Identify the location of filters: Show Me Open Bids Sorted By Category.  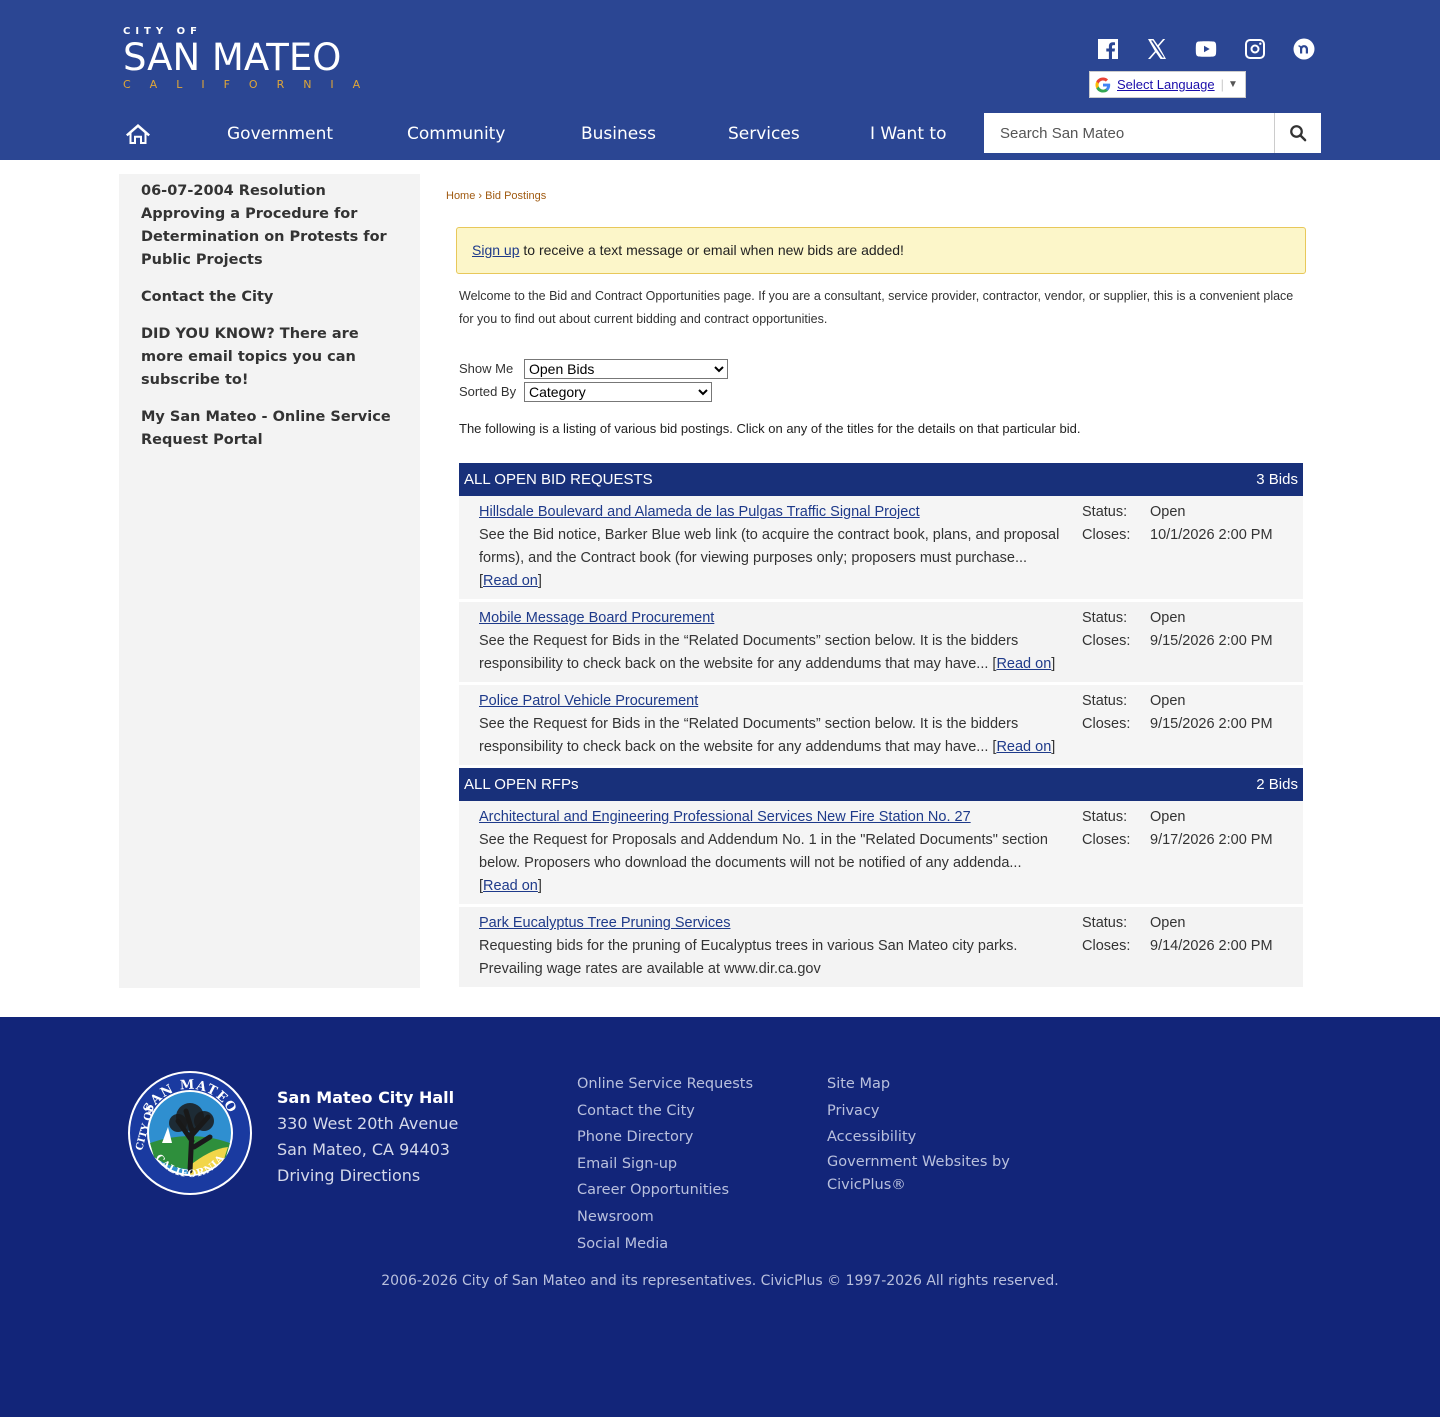
(593, 380).